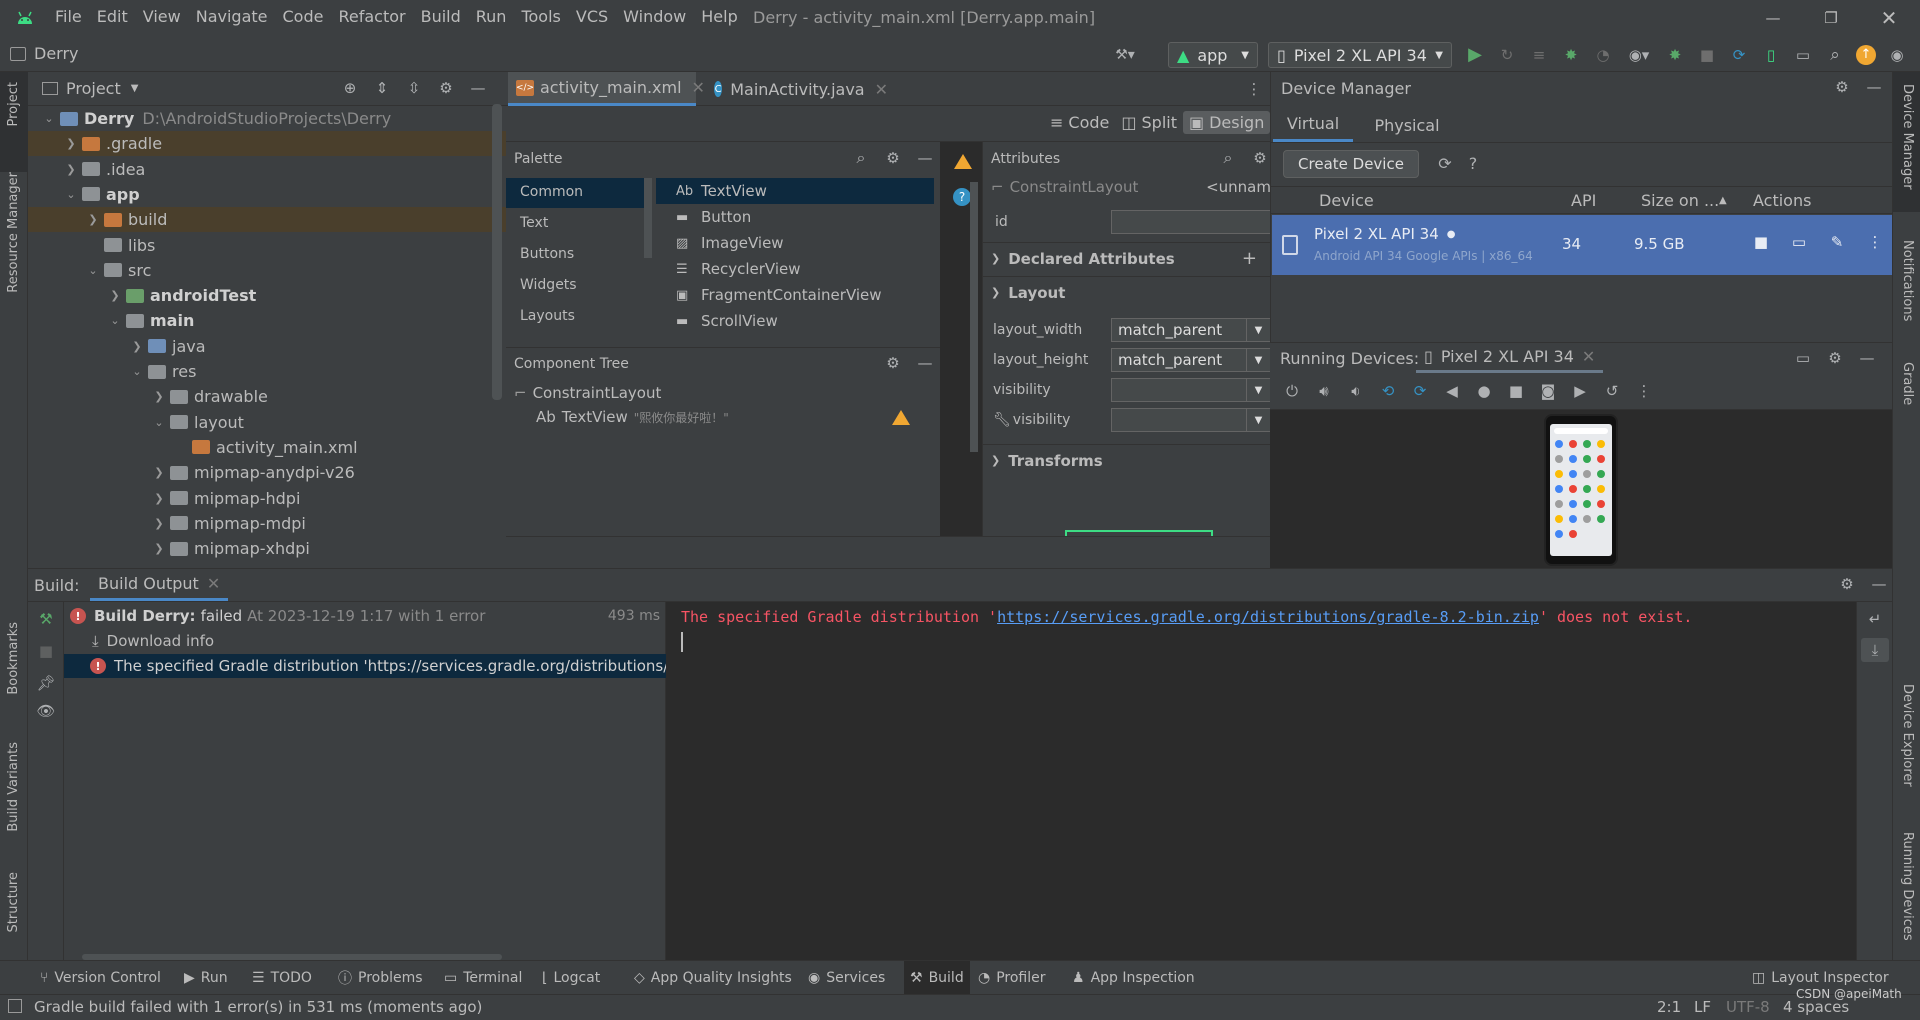  Describe the element at coordinates (571, 978) in the screenshot. I see `bottom-tool-logcat: ⌊ Logcat` at that location.